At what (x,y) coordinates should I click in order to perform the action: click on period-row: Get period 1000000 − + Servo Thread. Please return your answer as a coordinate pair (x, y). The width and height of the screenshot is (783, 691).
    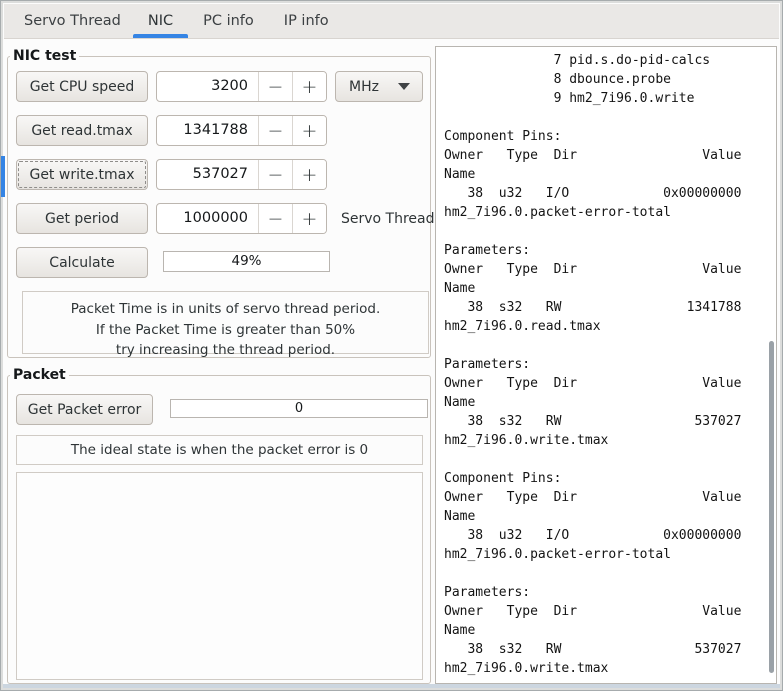
    Looking at the image, I should click on (221, 218).